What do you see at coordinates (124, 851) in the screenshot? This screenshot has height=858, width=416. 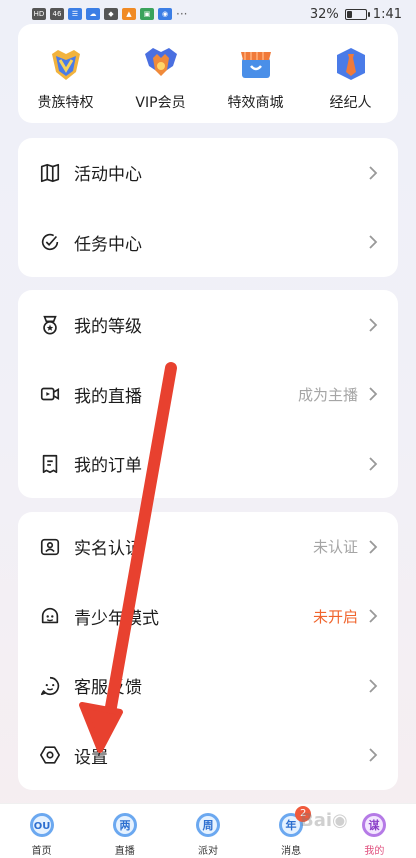 I see `nav-live-label: 直播` at bounding box center [124, 851].